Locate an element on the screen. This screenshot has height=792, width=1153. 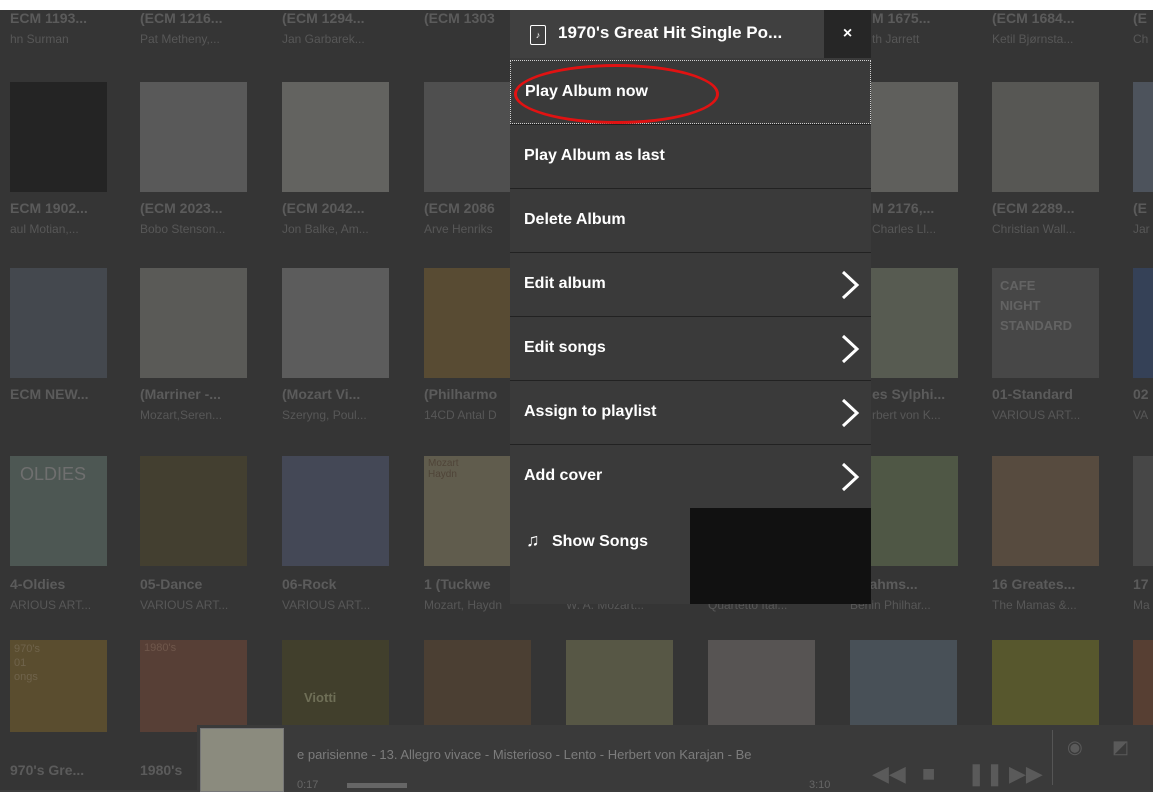
menu-item-edit-album: Edit album is located at coordinates (690, 284).